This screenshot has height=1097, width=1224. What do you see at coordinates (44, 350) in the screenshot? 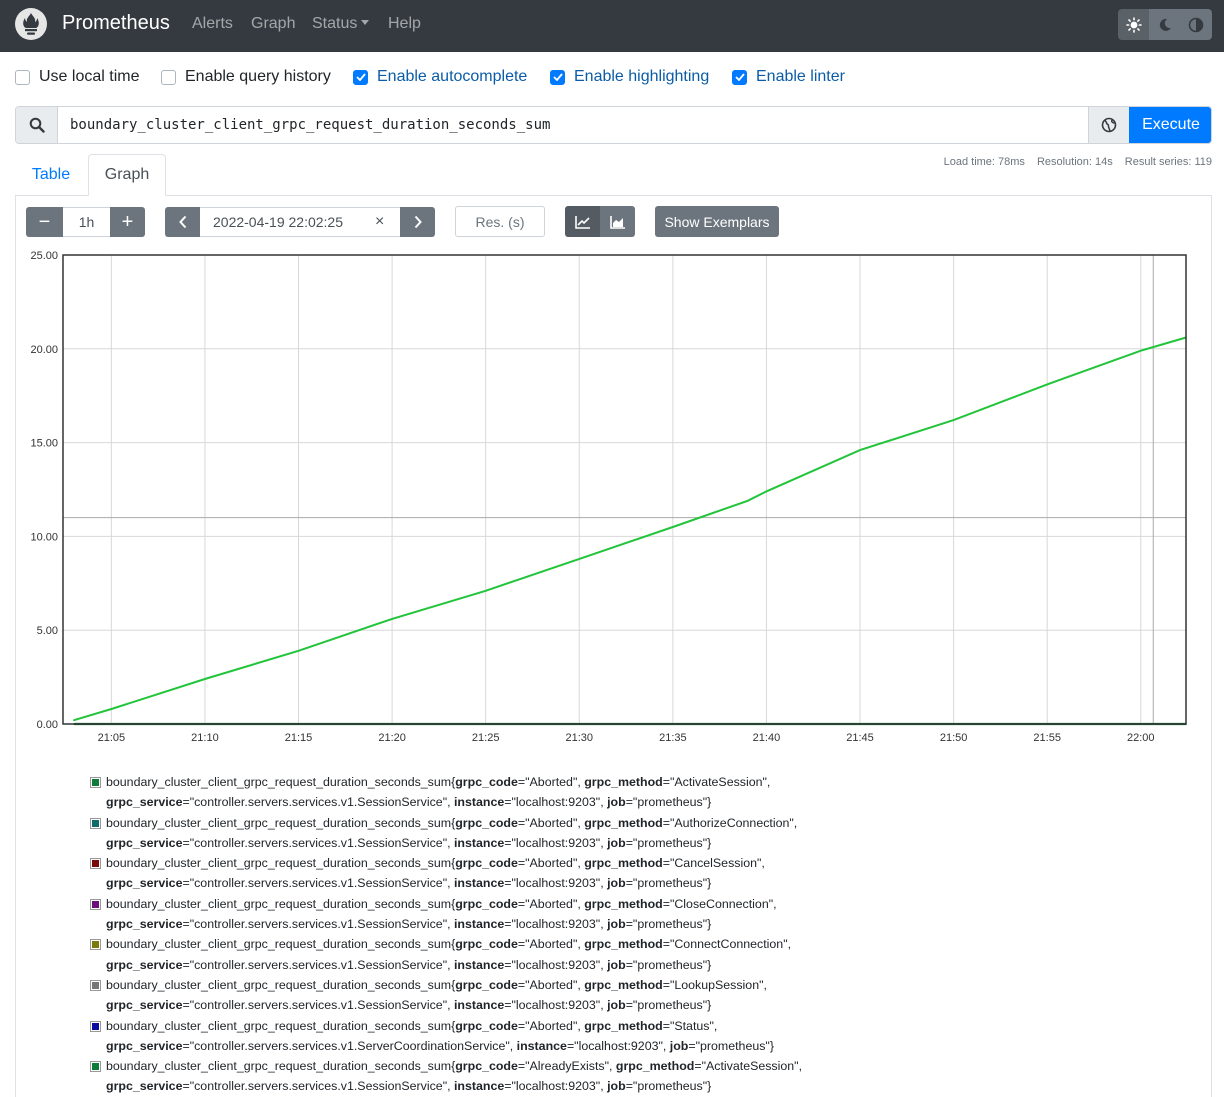
I see `y-tick-label: 20.00` at bounding box center [44, 350].